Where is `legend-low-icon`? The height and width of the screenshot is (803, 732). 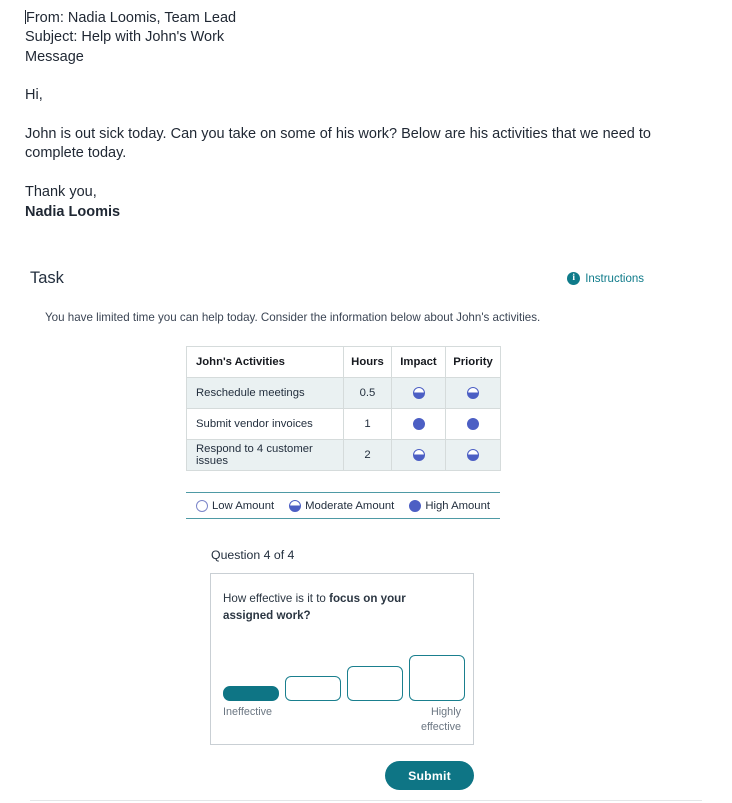
legend-low-icon is located at coordinates (201, 505).